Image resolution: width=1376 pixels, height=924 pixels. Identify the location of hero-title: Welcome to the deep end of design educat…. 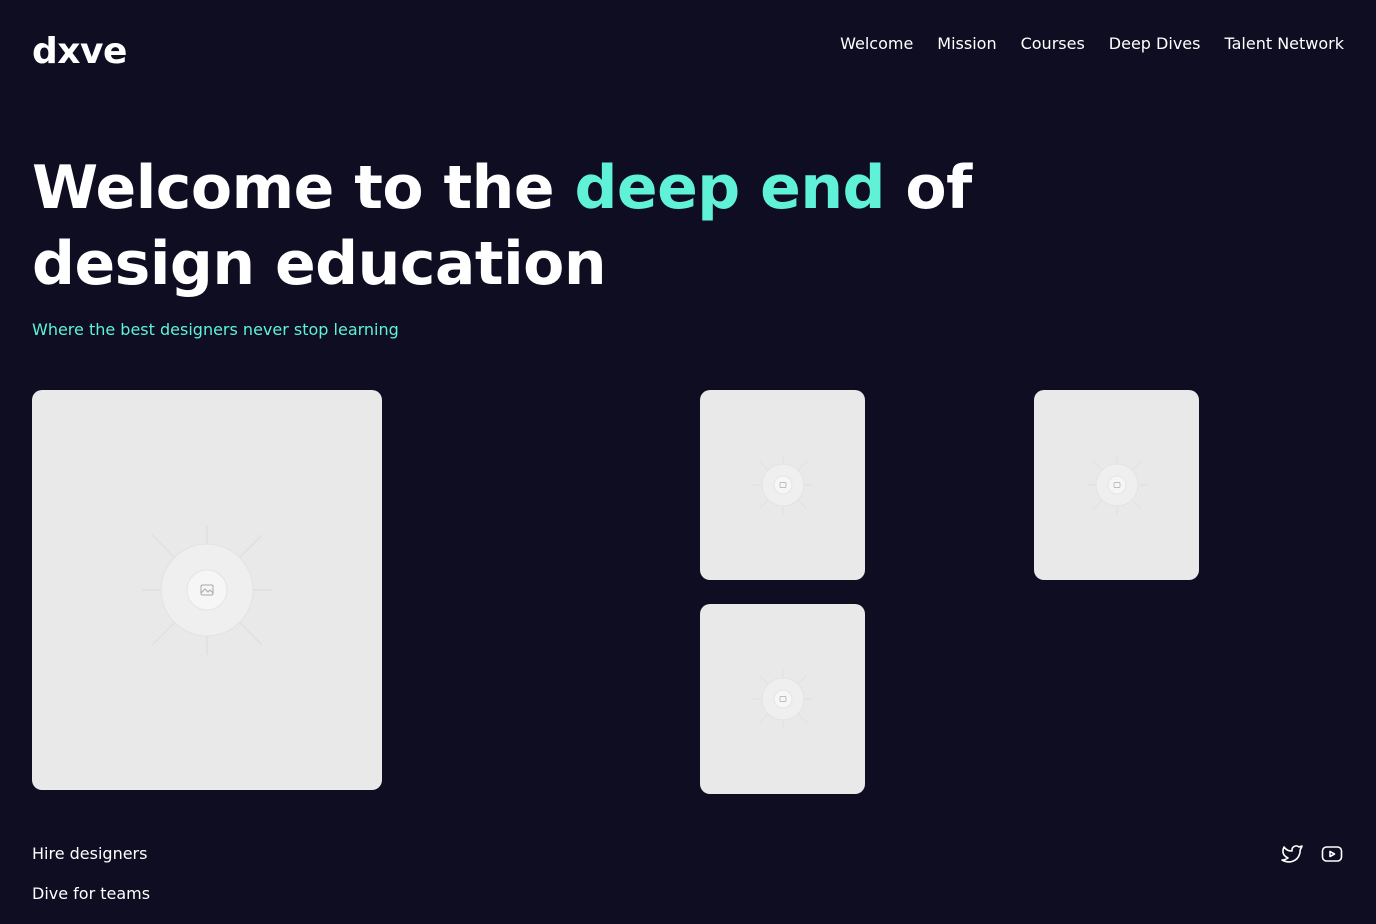
(582, 226).